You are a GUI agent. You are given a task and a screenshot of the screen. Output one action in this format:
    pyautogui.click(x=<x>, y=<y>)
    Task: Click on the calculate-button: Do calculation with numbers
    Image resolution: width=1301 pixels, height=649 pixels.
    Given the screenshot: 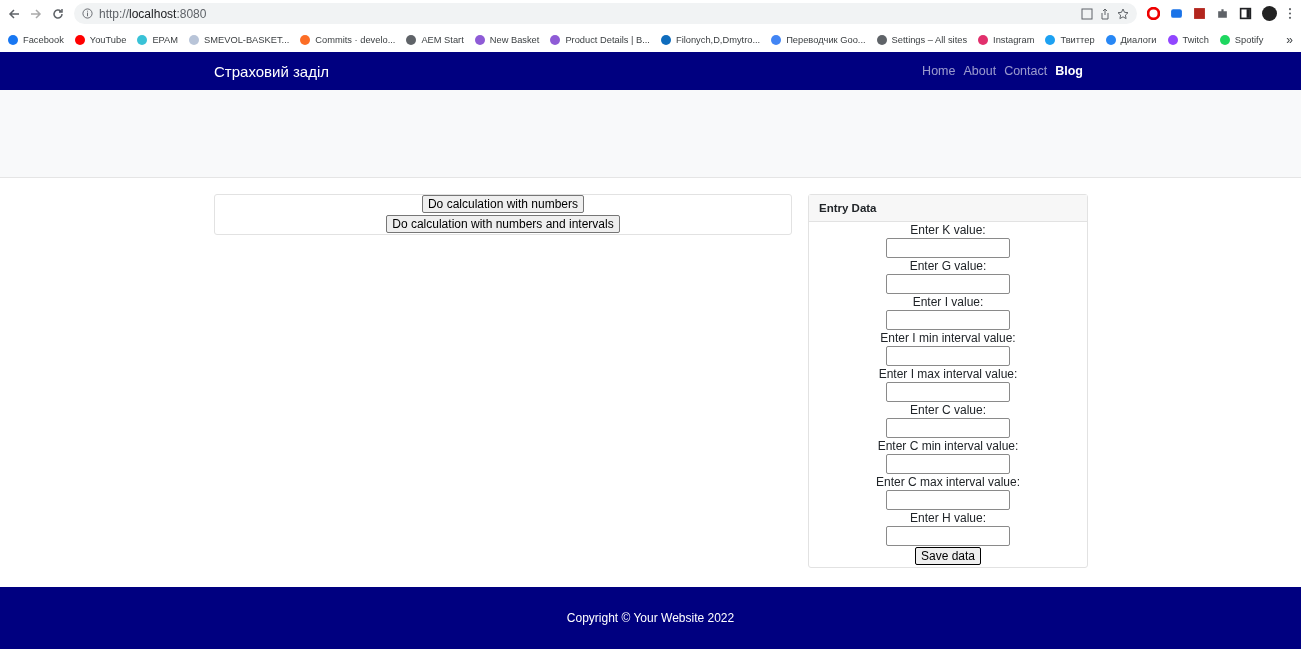 What is the action you would take?
    pyautogui.click(x=503, y=204)
    